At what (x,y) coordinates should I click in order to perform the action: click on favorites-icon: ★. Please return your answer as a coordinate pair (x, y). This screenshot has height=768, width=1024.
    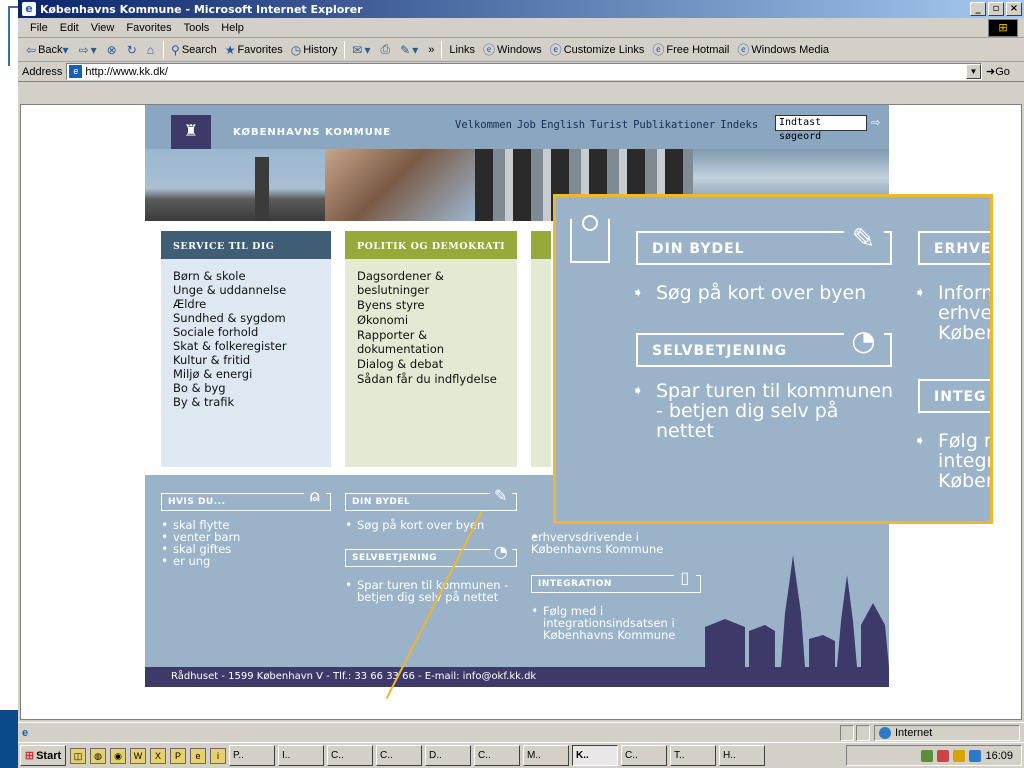
    Looking at the image, I should click on (230, 49).